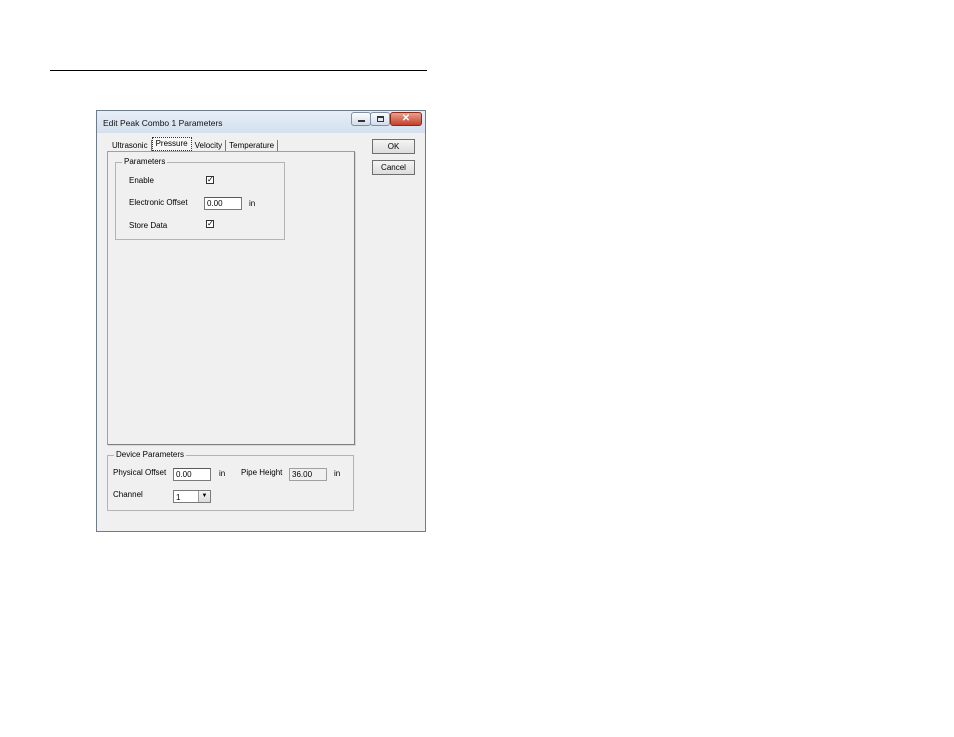 The width and height of the screenshot is (954, 737). I want to click on tab-pressure: Pressure, so click(171, 144).